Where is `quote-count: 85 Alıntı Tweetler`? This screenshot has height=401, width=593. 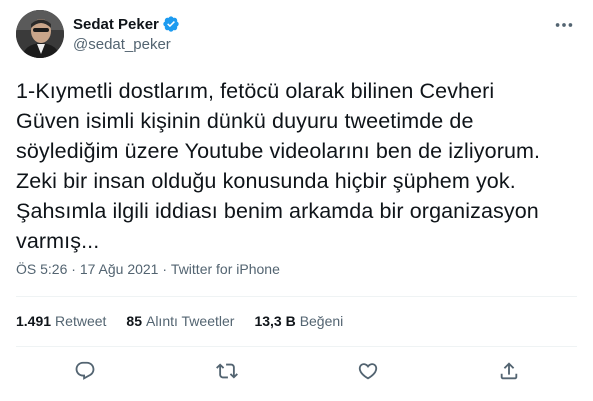
quote-count: 85 Alıntı Tweetler is located at coordinates (180, 321).